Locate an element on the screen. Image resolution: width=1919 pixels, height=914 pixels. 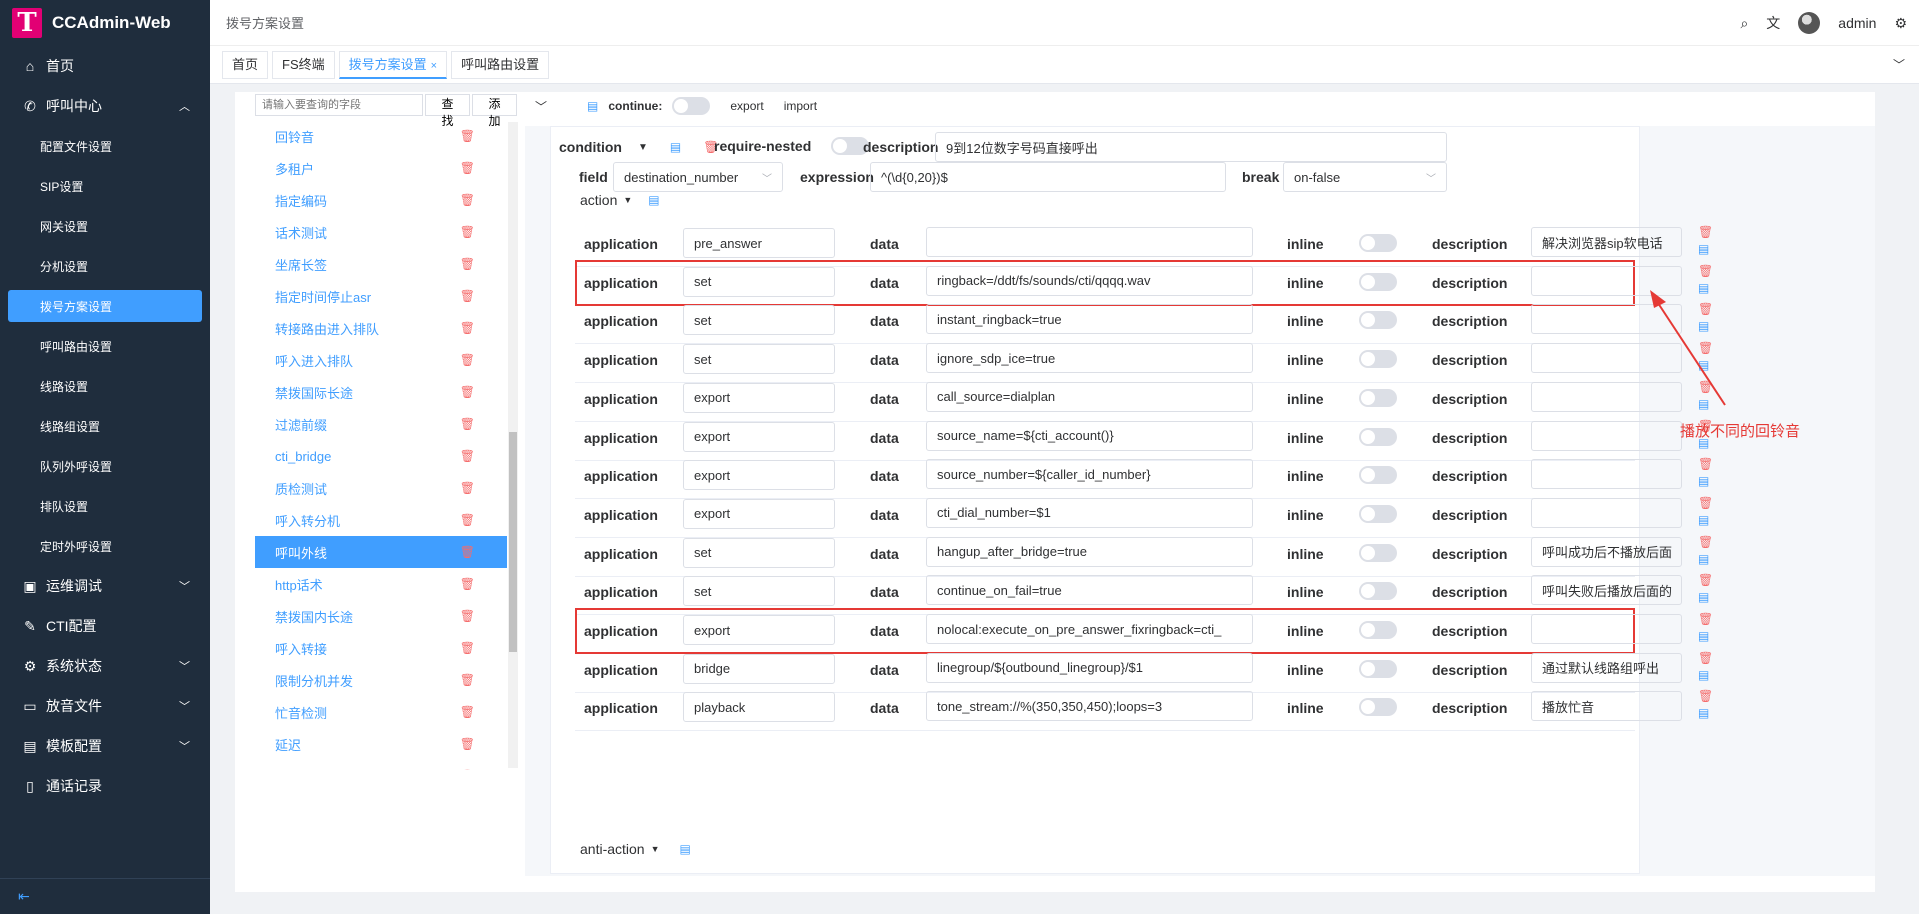
list-item: http话术 🗑 is located at coordinates (381, 584).